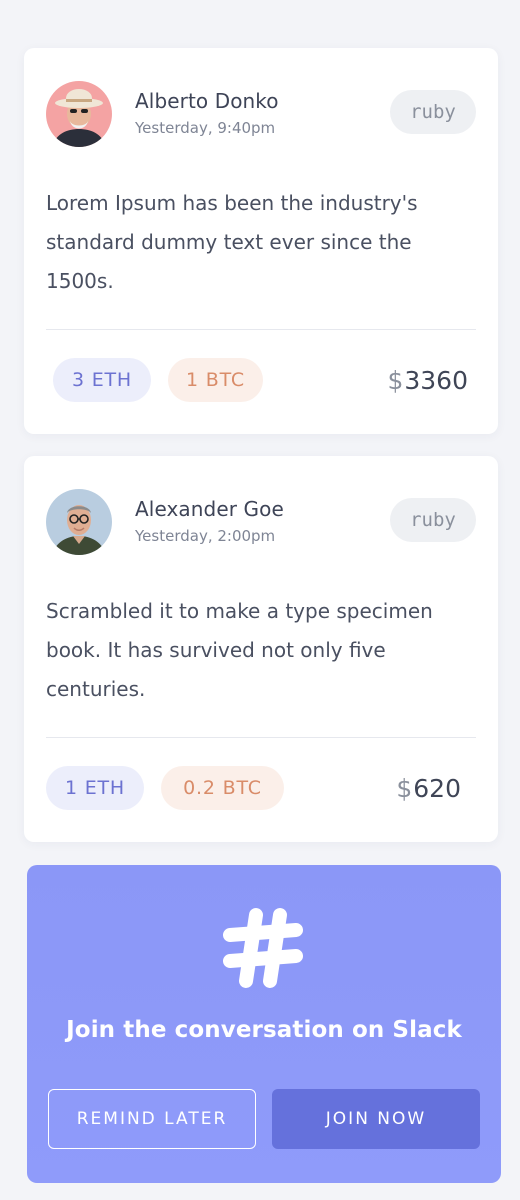  I want to click on btc-amount-badge: 0.2 BTC, so click(222, 788).